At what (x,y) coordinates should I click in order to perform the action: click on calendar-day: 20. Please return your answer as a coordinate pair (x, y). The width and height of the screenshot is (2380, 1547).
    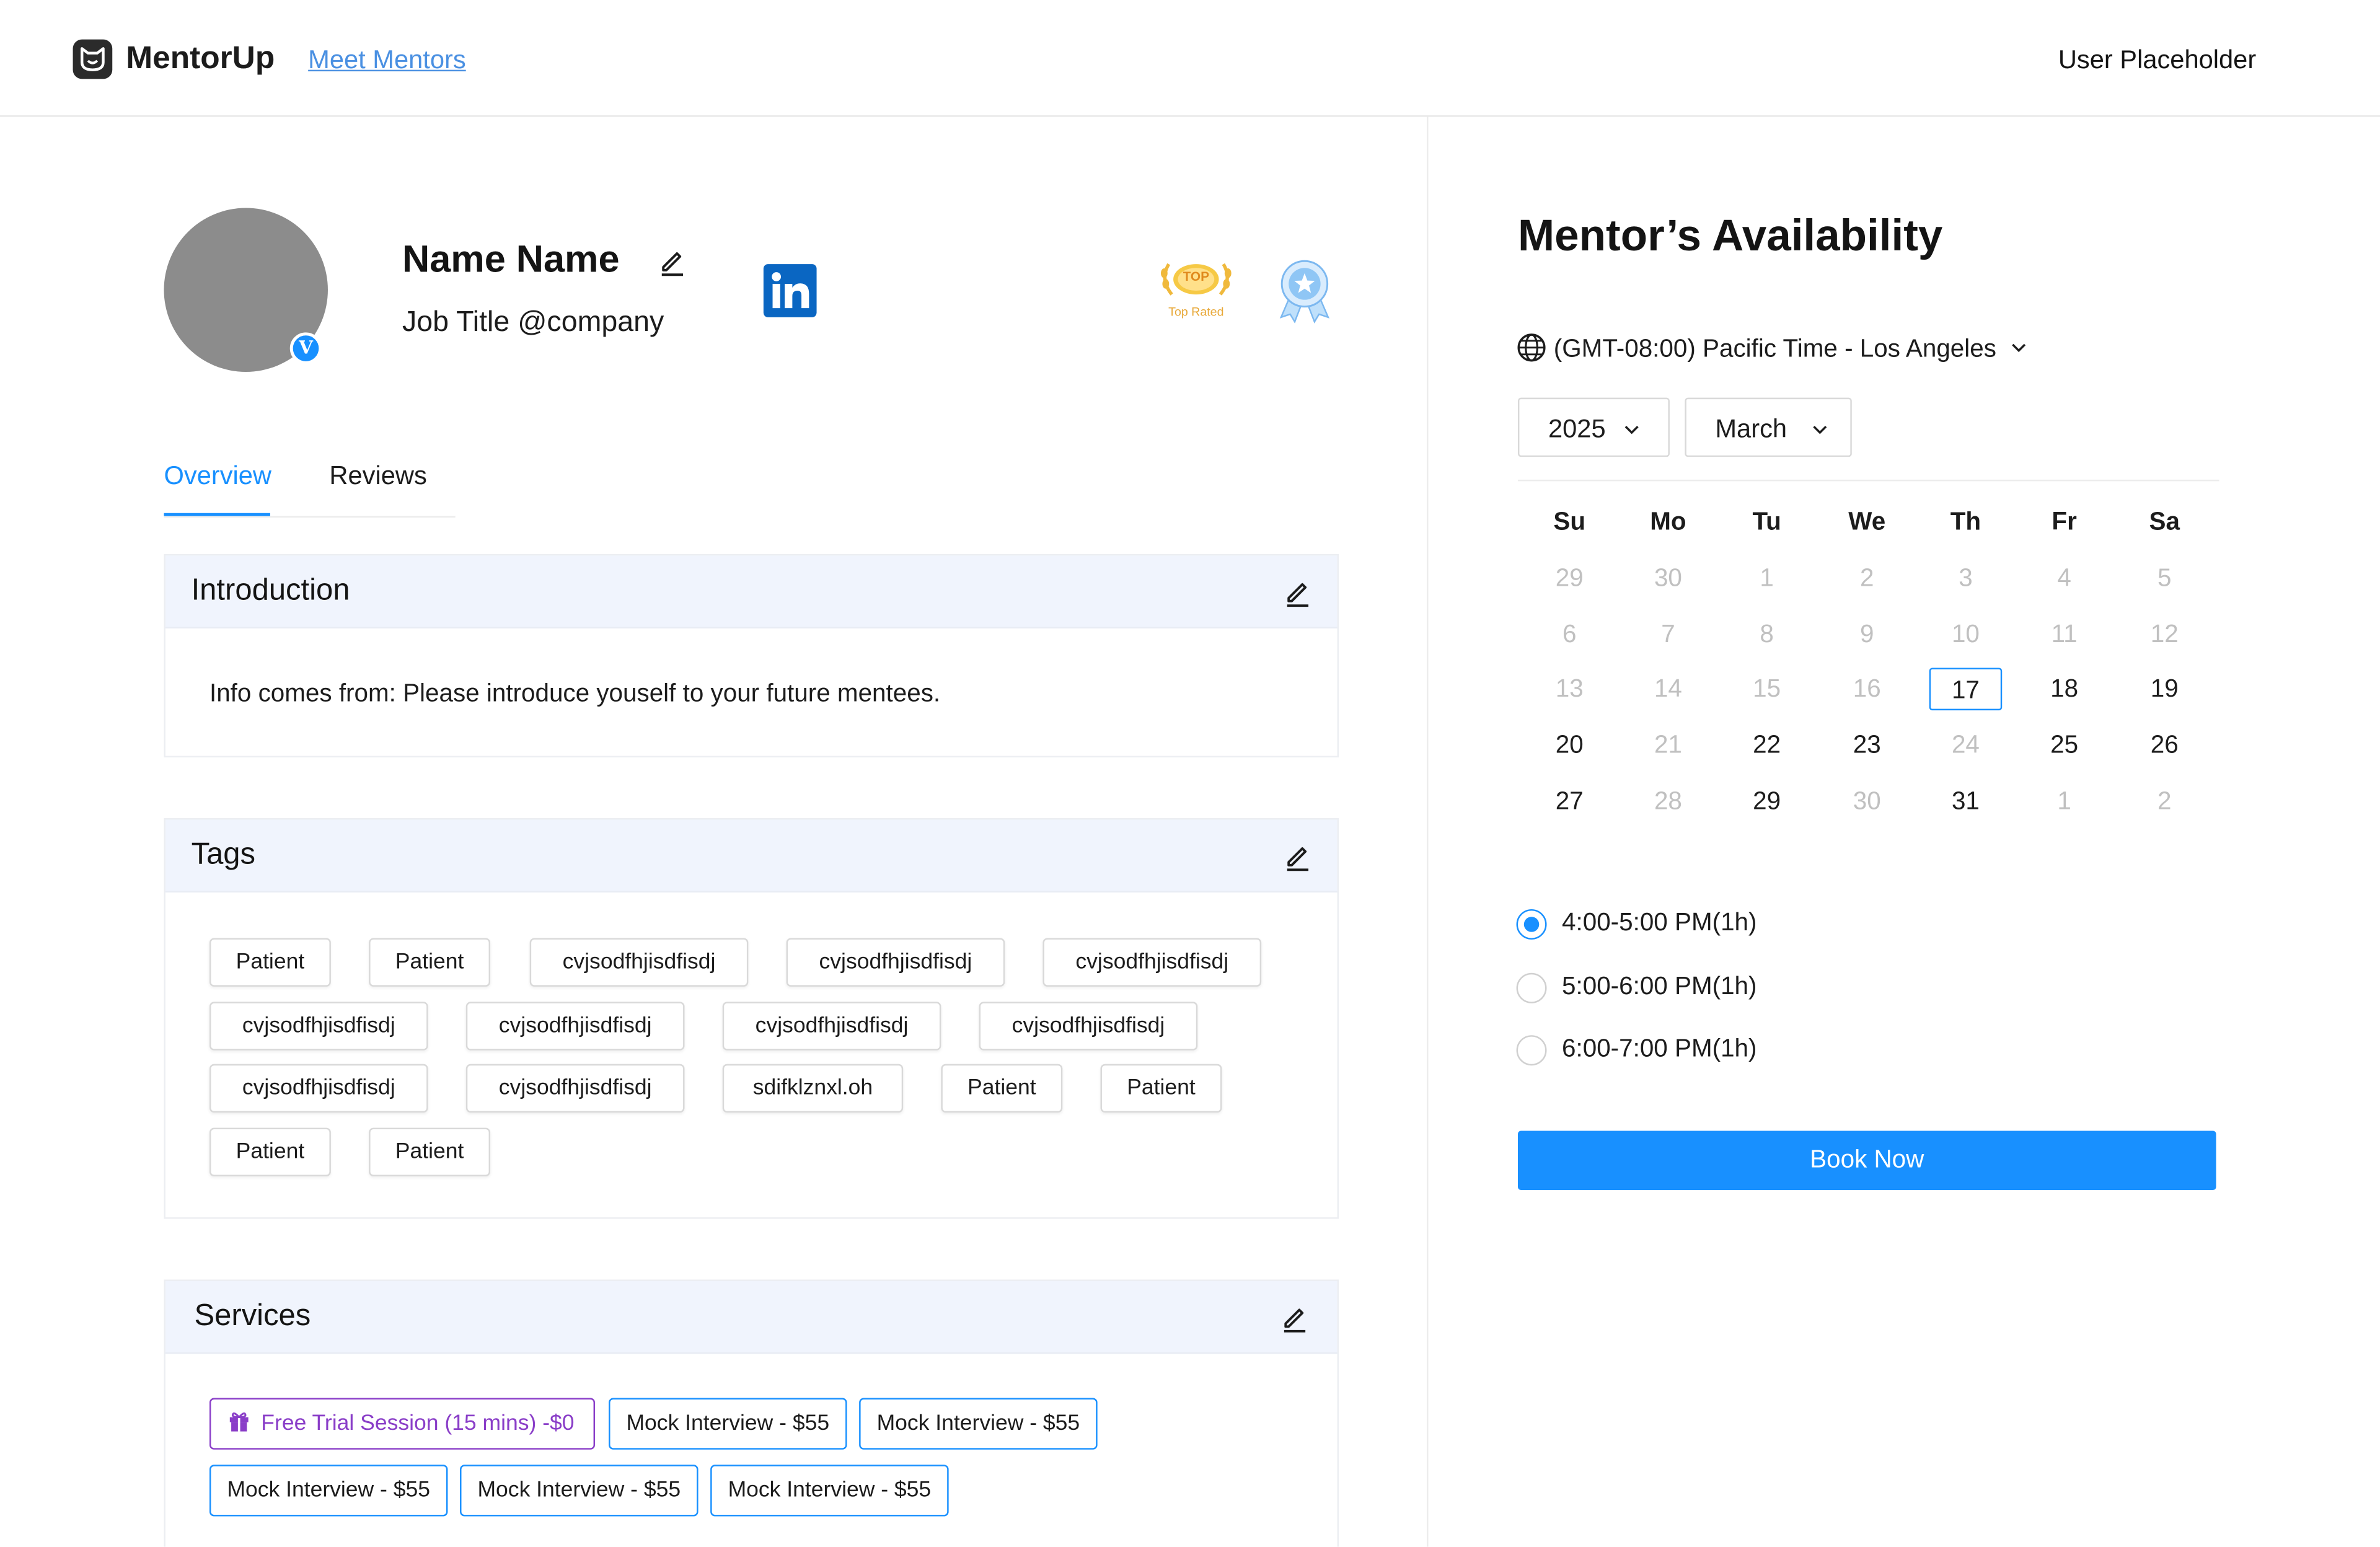
    Looking at the image, I should click on (1569, 745).